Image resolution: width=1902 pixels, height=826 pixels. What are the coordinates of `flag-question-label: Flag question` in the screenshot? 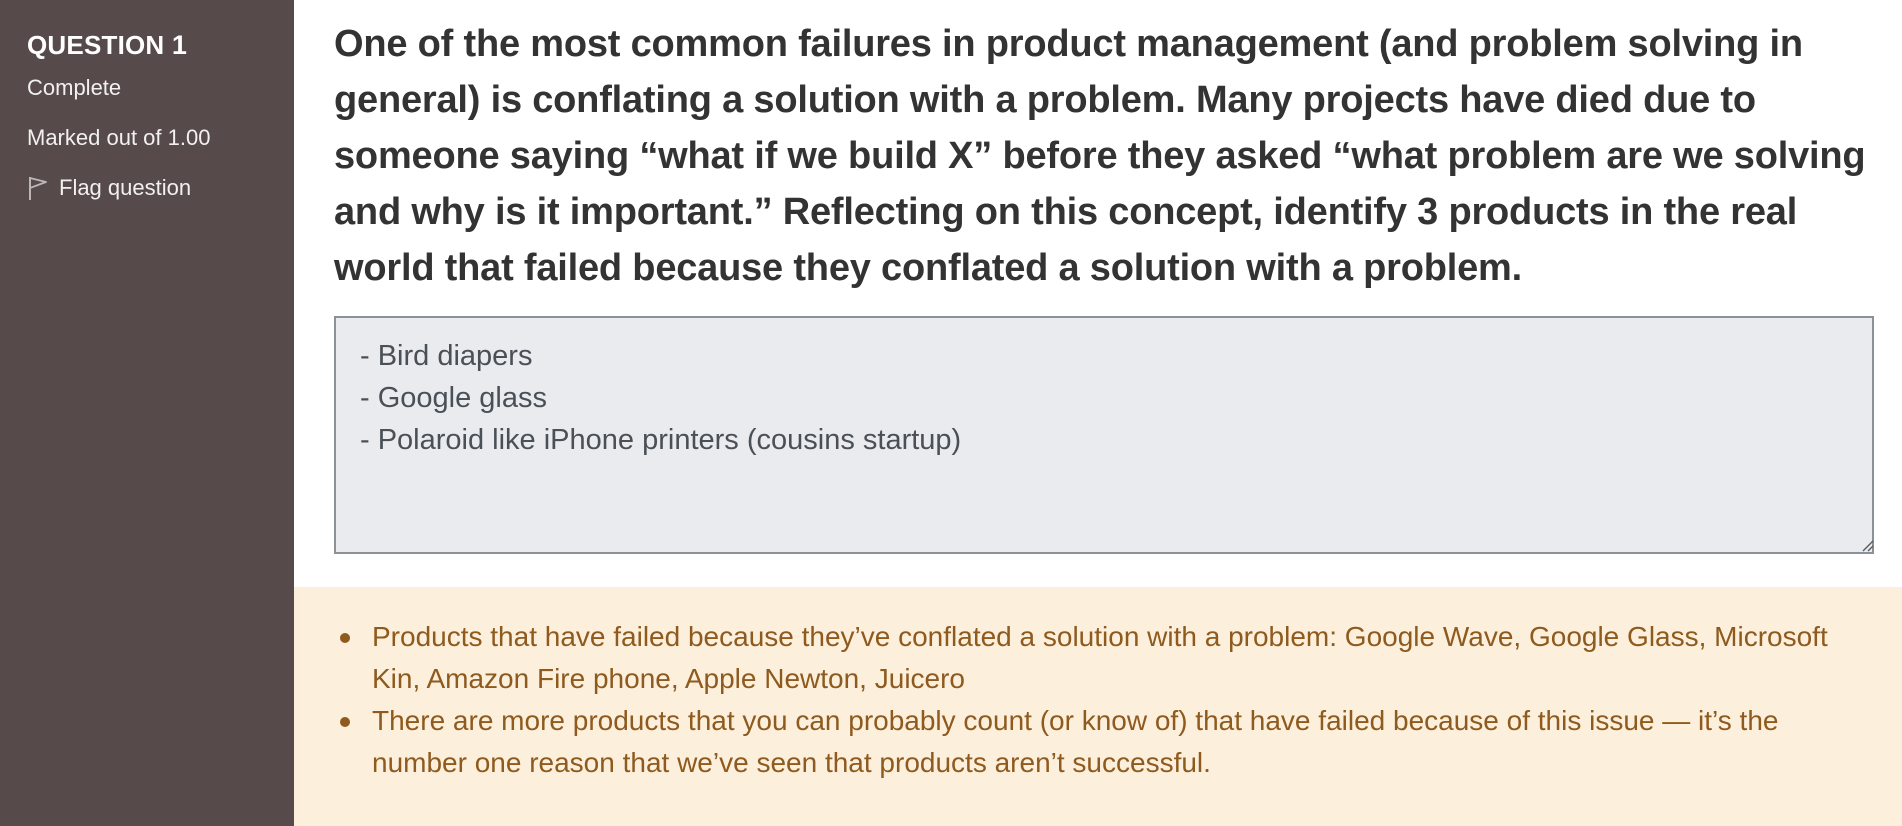 It's located at (125, 187).